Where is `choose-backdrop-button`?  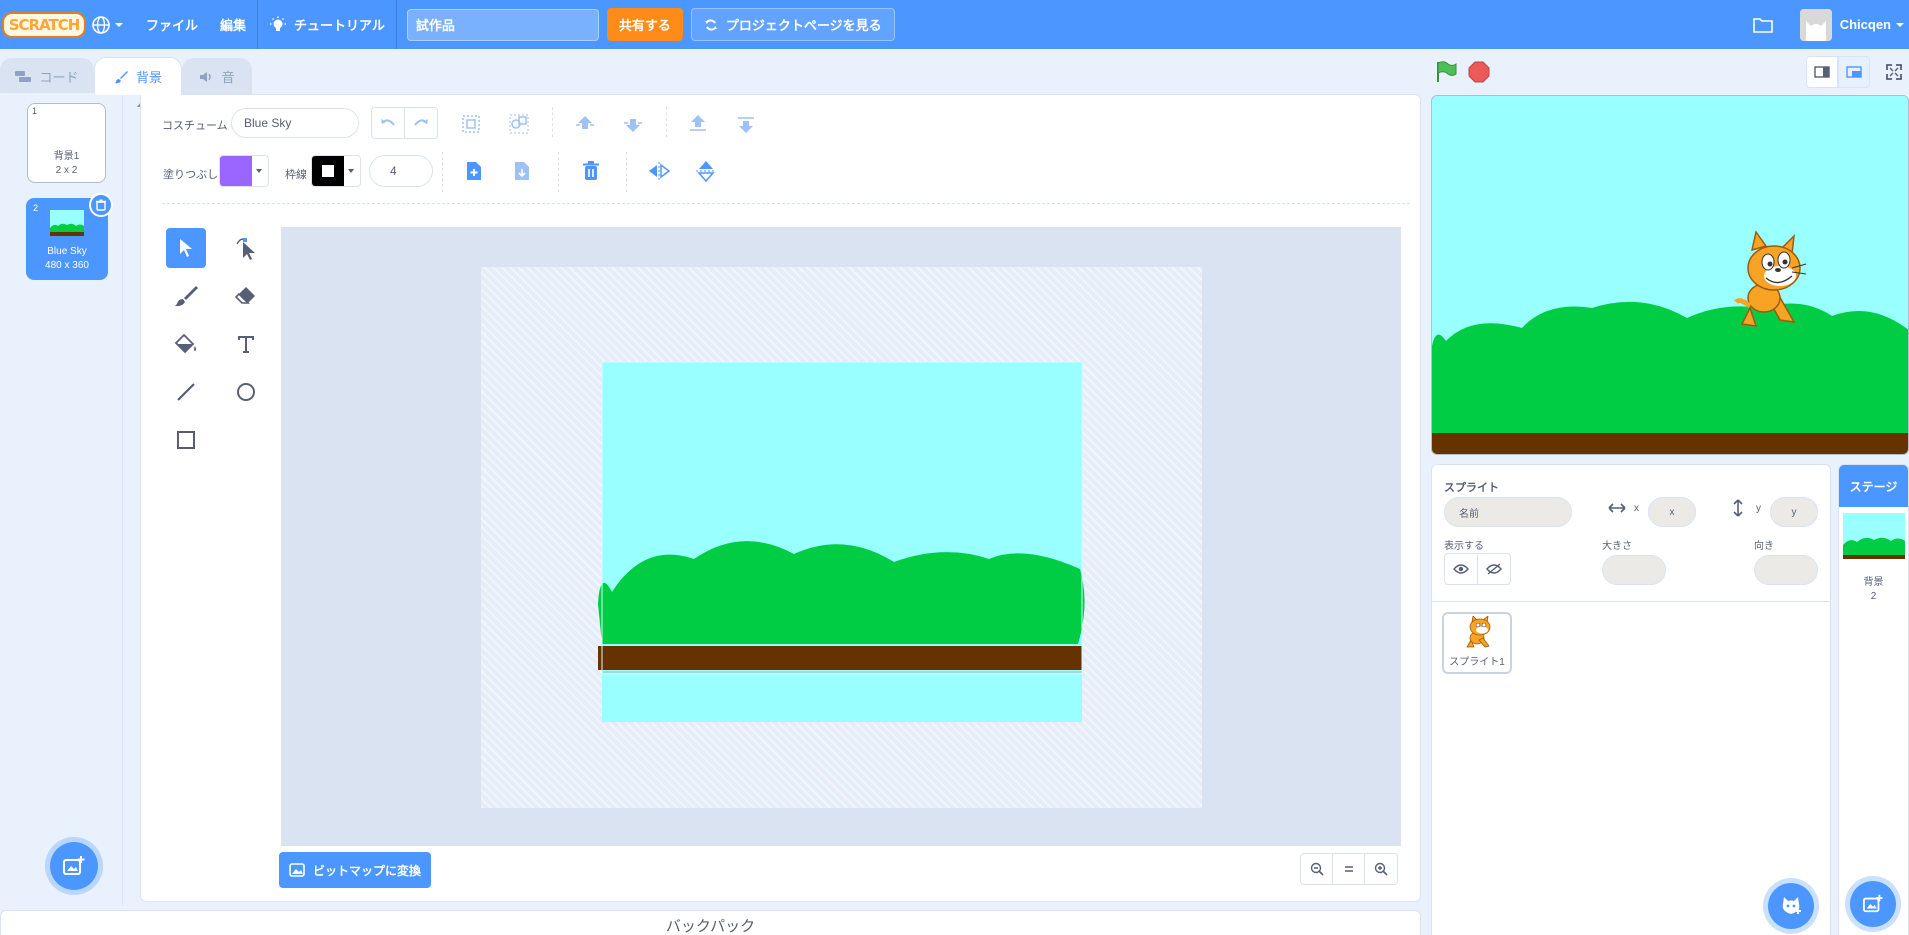 choose-backdrop-button is located at coordinates (74, 866).